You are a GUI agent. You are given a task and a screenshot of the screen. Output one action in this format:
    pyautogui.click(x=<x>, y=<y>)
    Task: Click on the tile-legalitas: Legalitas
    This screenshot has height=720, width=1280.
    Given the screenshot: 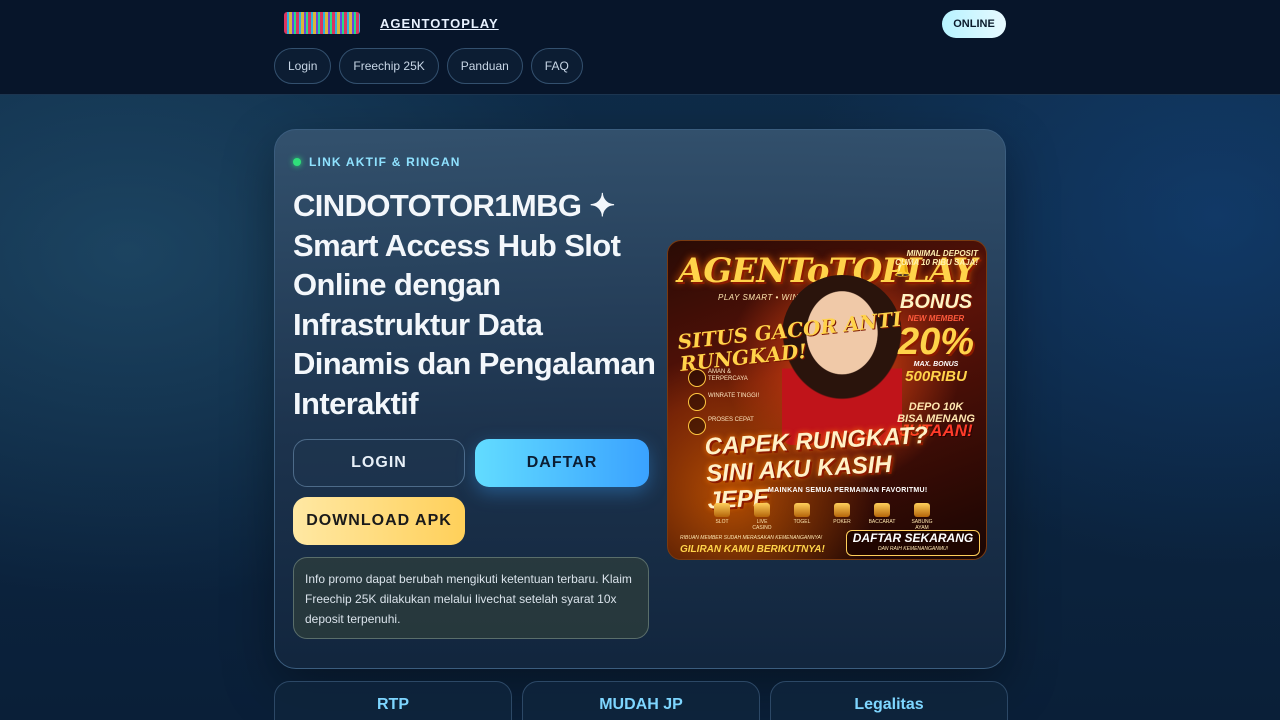 What is the action you would take?
    pyautogui.click(x=889, y=700)
    